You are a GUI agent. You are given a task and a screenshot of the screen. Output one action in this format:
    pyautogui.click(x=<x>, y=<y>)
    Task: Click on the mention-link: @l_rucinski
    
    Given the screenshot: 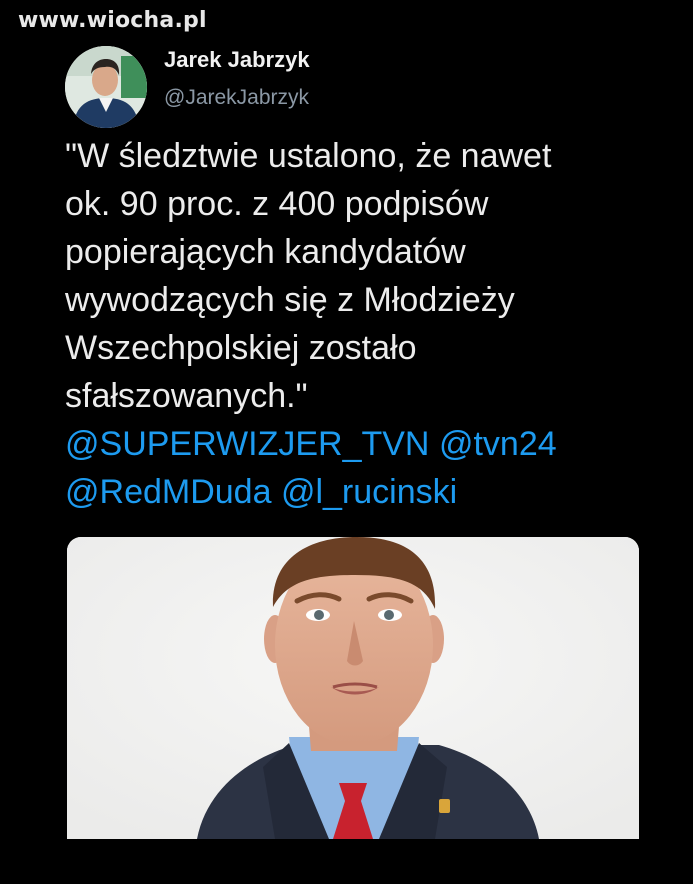 What is the action you would take?
    pyautogui.click(x=369, y=492)
    